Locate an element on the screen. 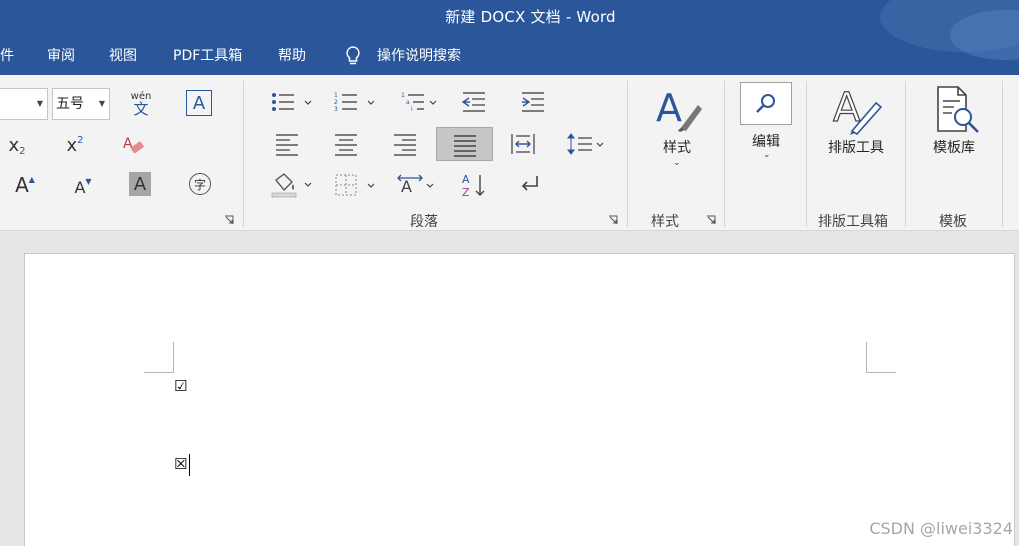  paragraph-shading-icon is located at coordinates (293, 185).